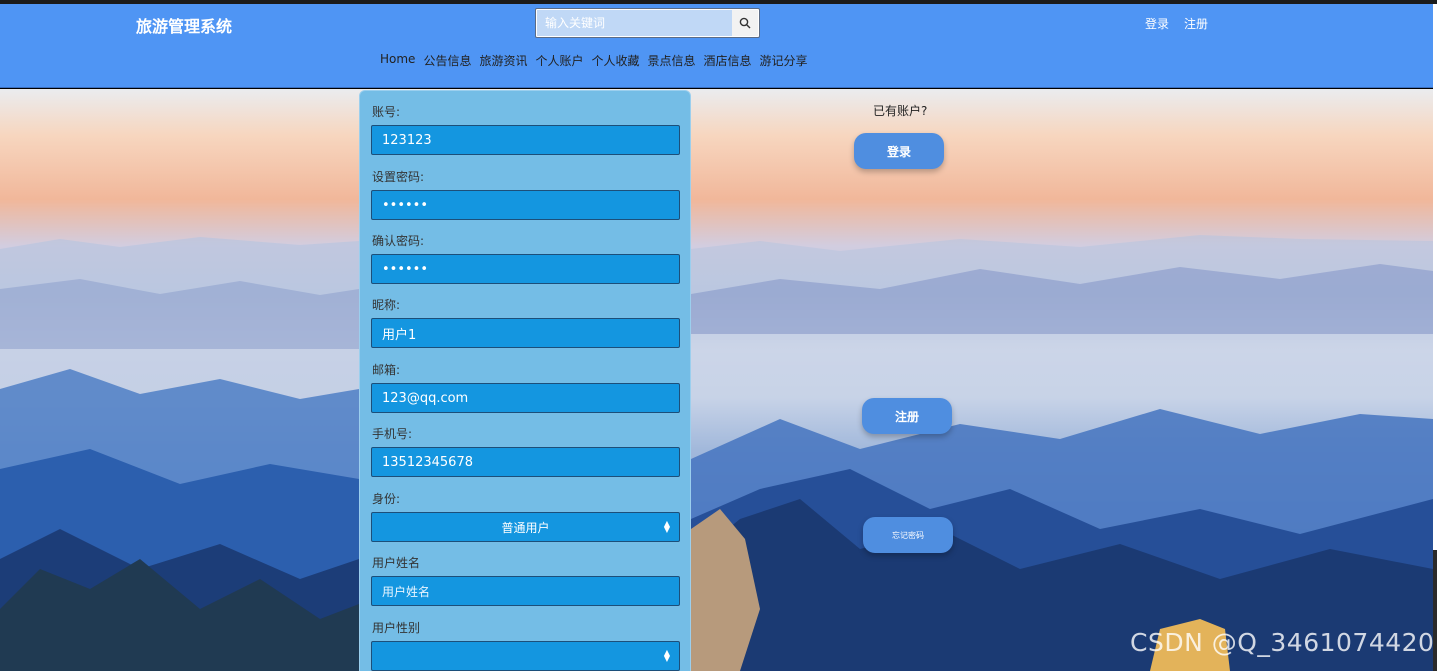 The image size is (1437, 671). Describe the element at coordinates (525, 591) in the screenshot. I see `username-input: 用户姓名` at that location.